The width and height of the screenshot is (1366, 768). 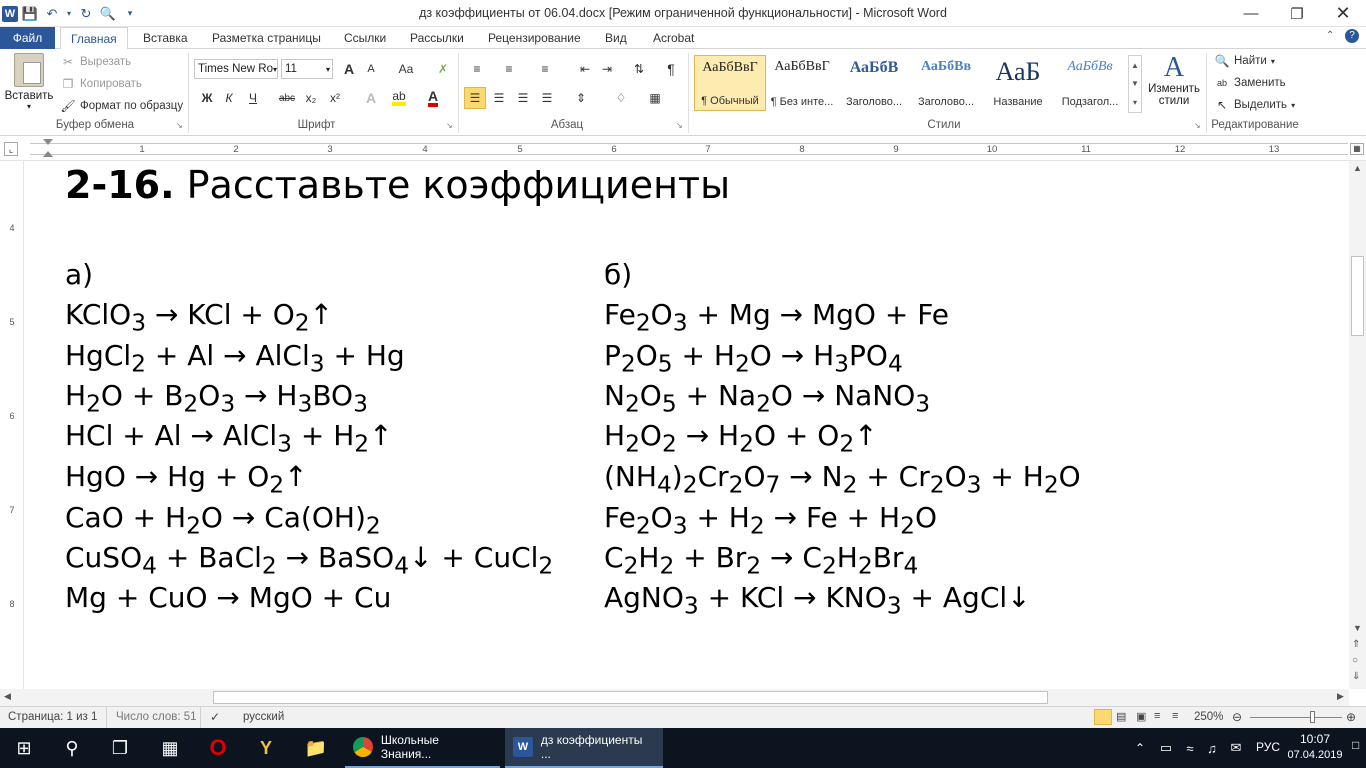 I want to click on zoom-level: 250%, so click(x=1208, y=717).